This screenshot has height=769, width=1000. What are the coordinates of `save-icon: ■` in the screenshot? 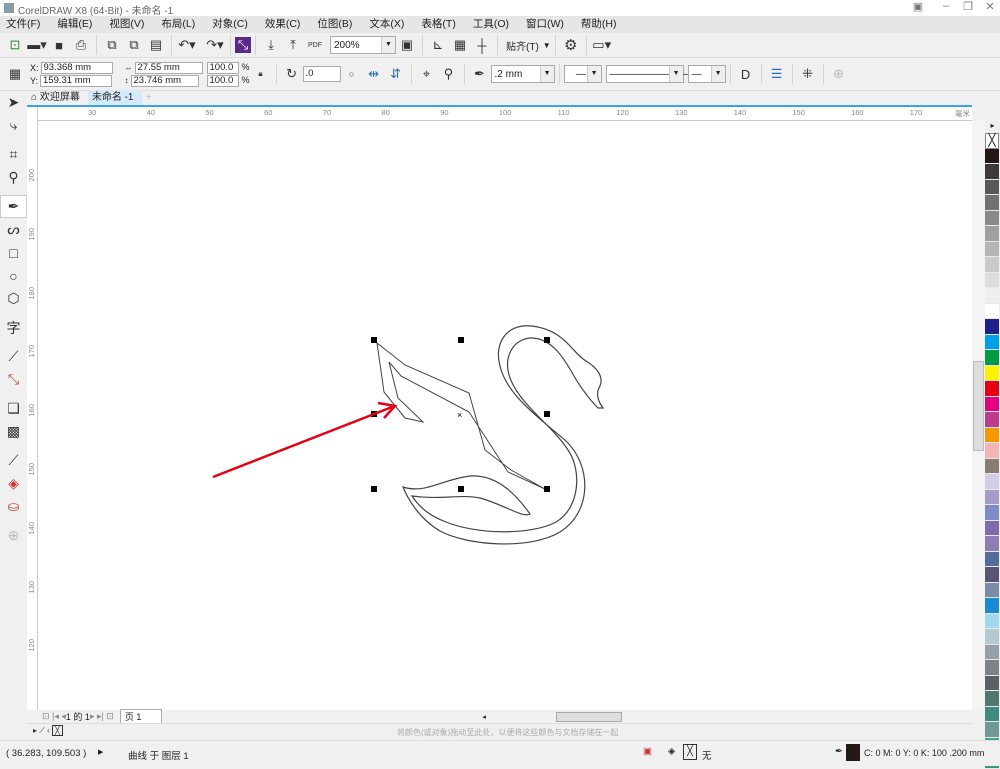 It's located at (59, 45).